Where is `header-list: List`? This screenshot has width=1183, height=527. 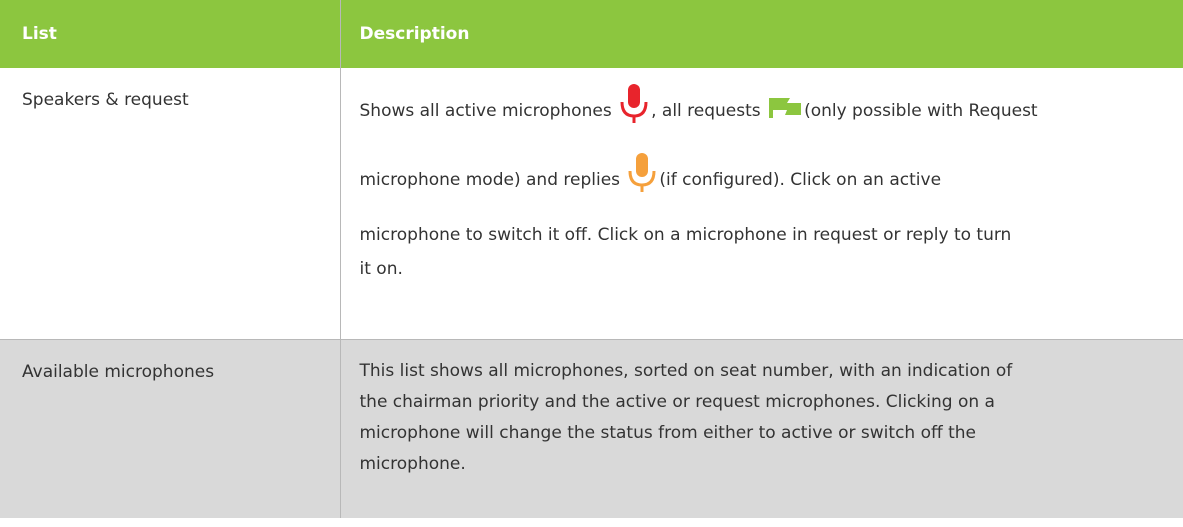
header-list: List is located at coordinates (170, 34).